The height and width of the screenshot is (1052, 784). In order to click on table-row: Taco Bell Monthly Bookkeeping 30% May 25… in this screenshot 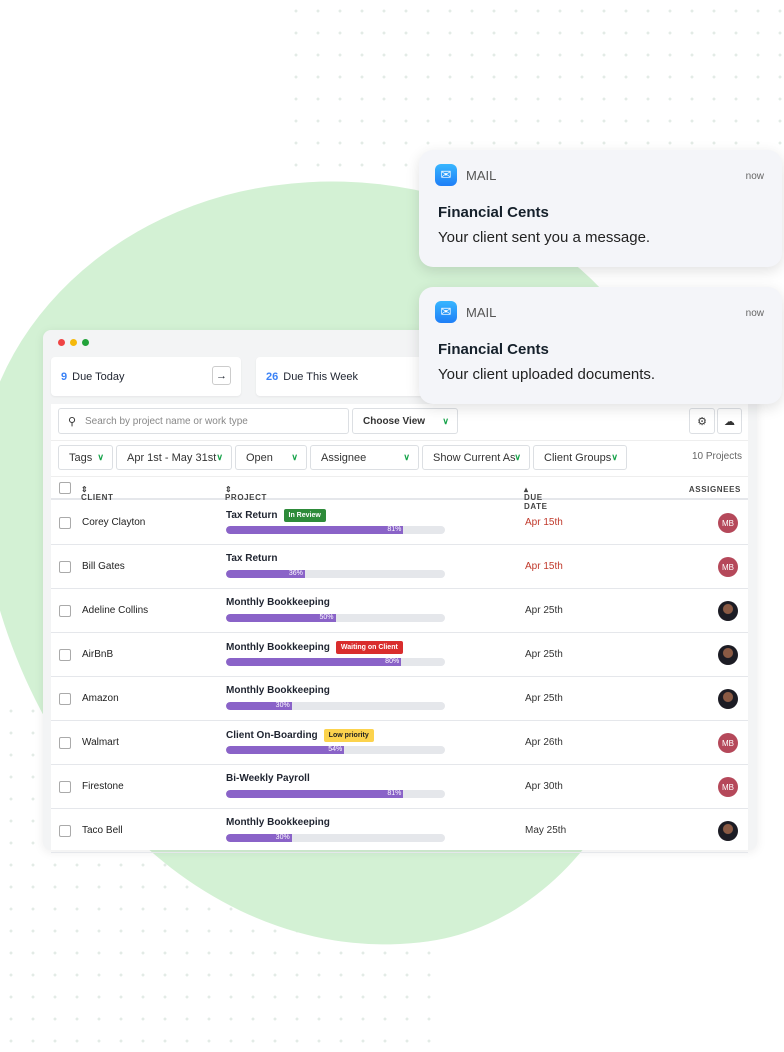, I will do `click(399, 831)`.